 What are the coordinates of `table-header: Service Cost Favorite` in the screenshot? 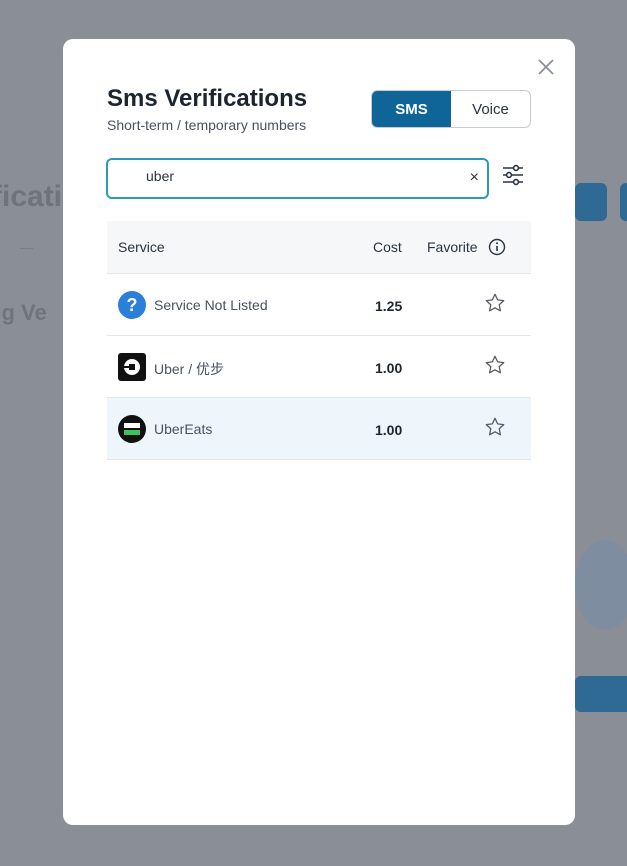 It's located at (319, 247).